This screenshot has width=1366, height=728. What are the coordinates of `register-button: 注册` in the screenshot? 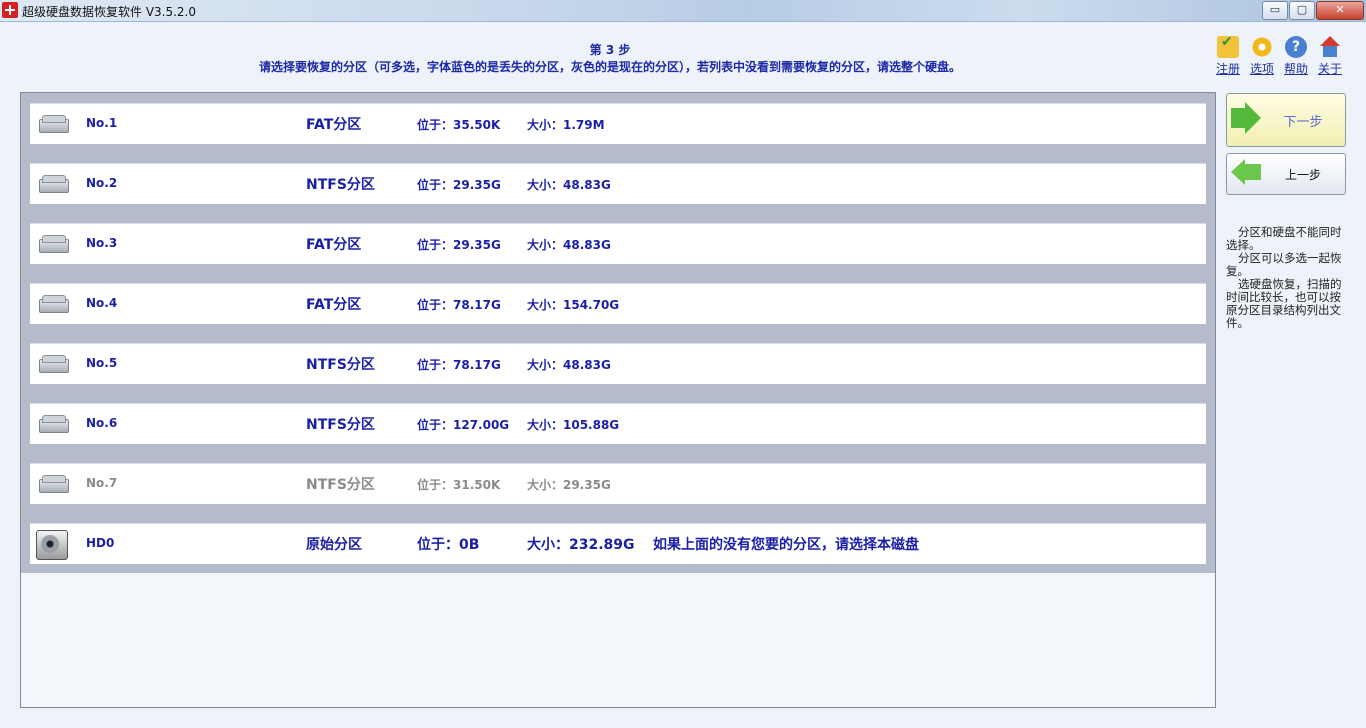 It's located at (1228, 55).